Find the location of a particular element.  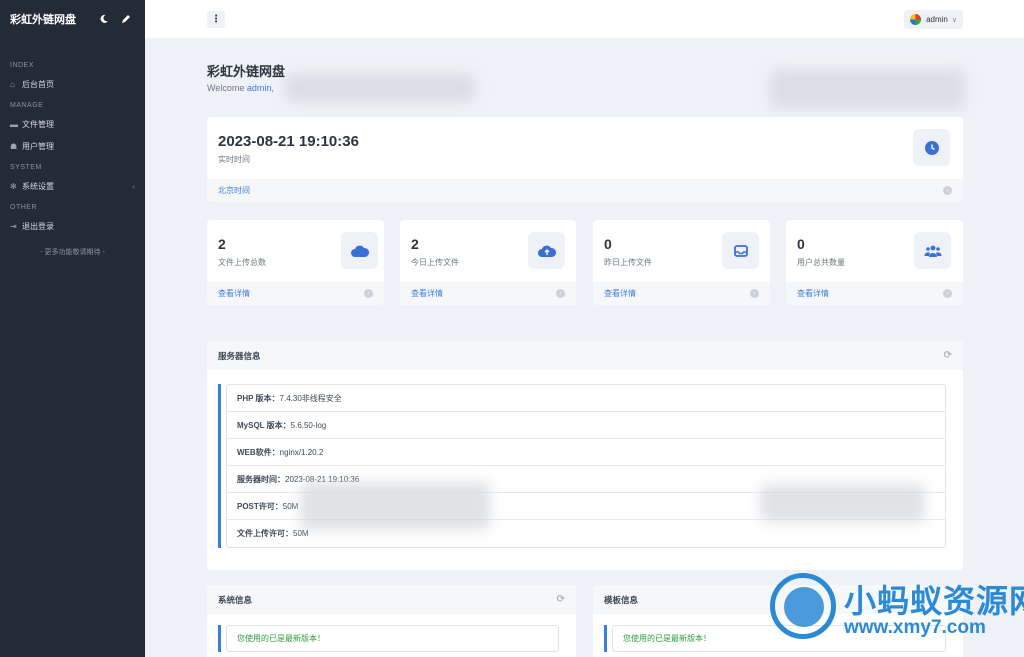

message-wrap: 您使用的已是最新版本！ is located at coordinates (388, 638).